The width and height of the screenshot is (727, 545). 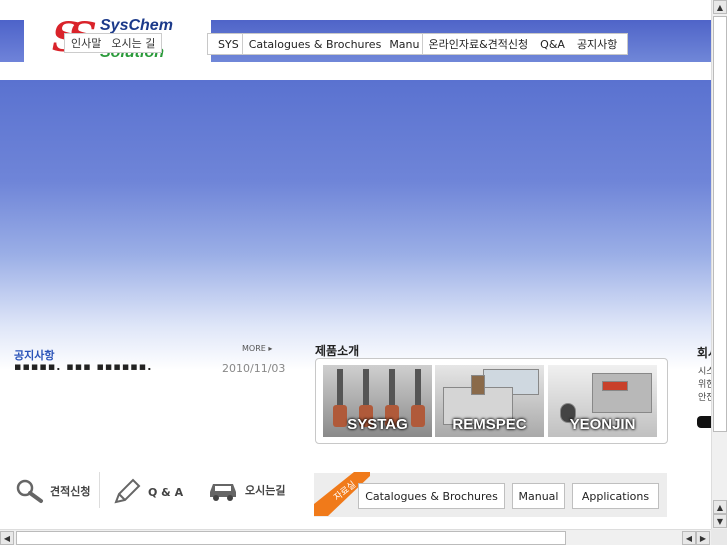 What do you see at coordinates (12, 41) in the screenshot?
I see `left-nav-band` at bounding box center [12, 41].